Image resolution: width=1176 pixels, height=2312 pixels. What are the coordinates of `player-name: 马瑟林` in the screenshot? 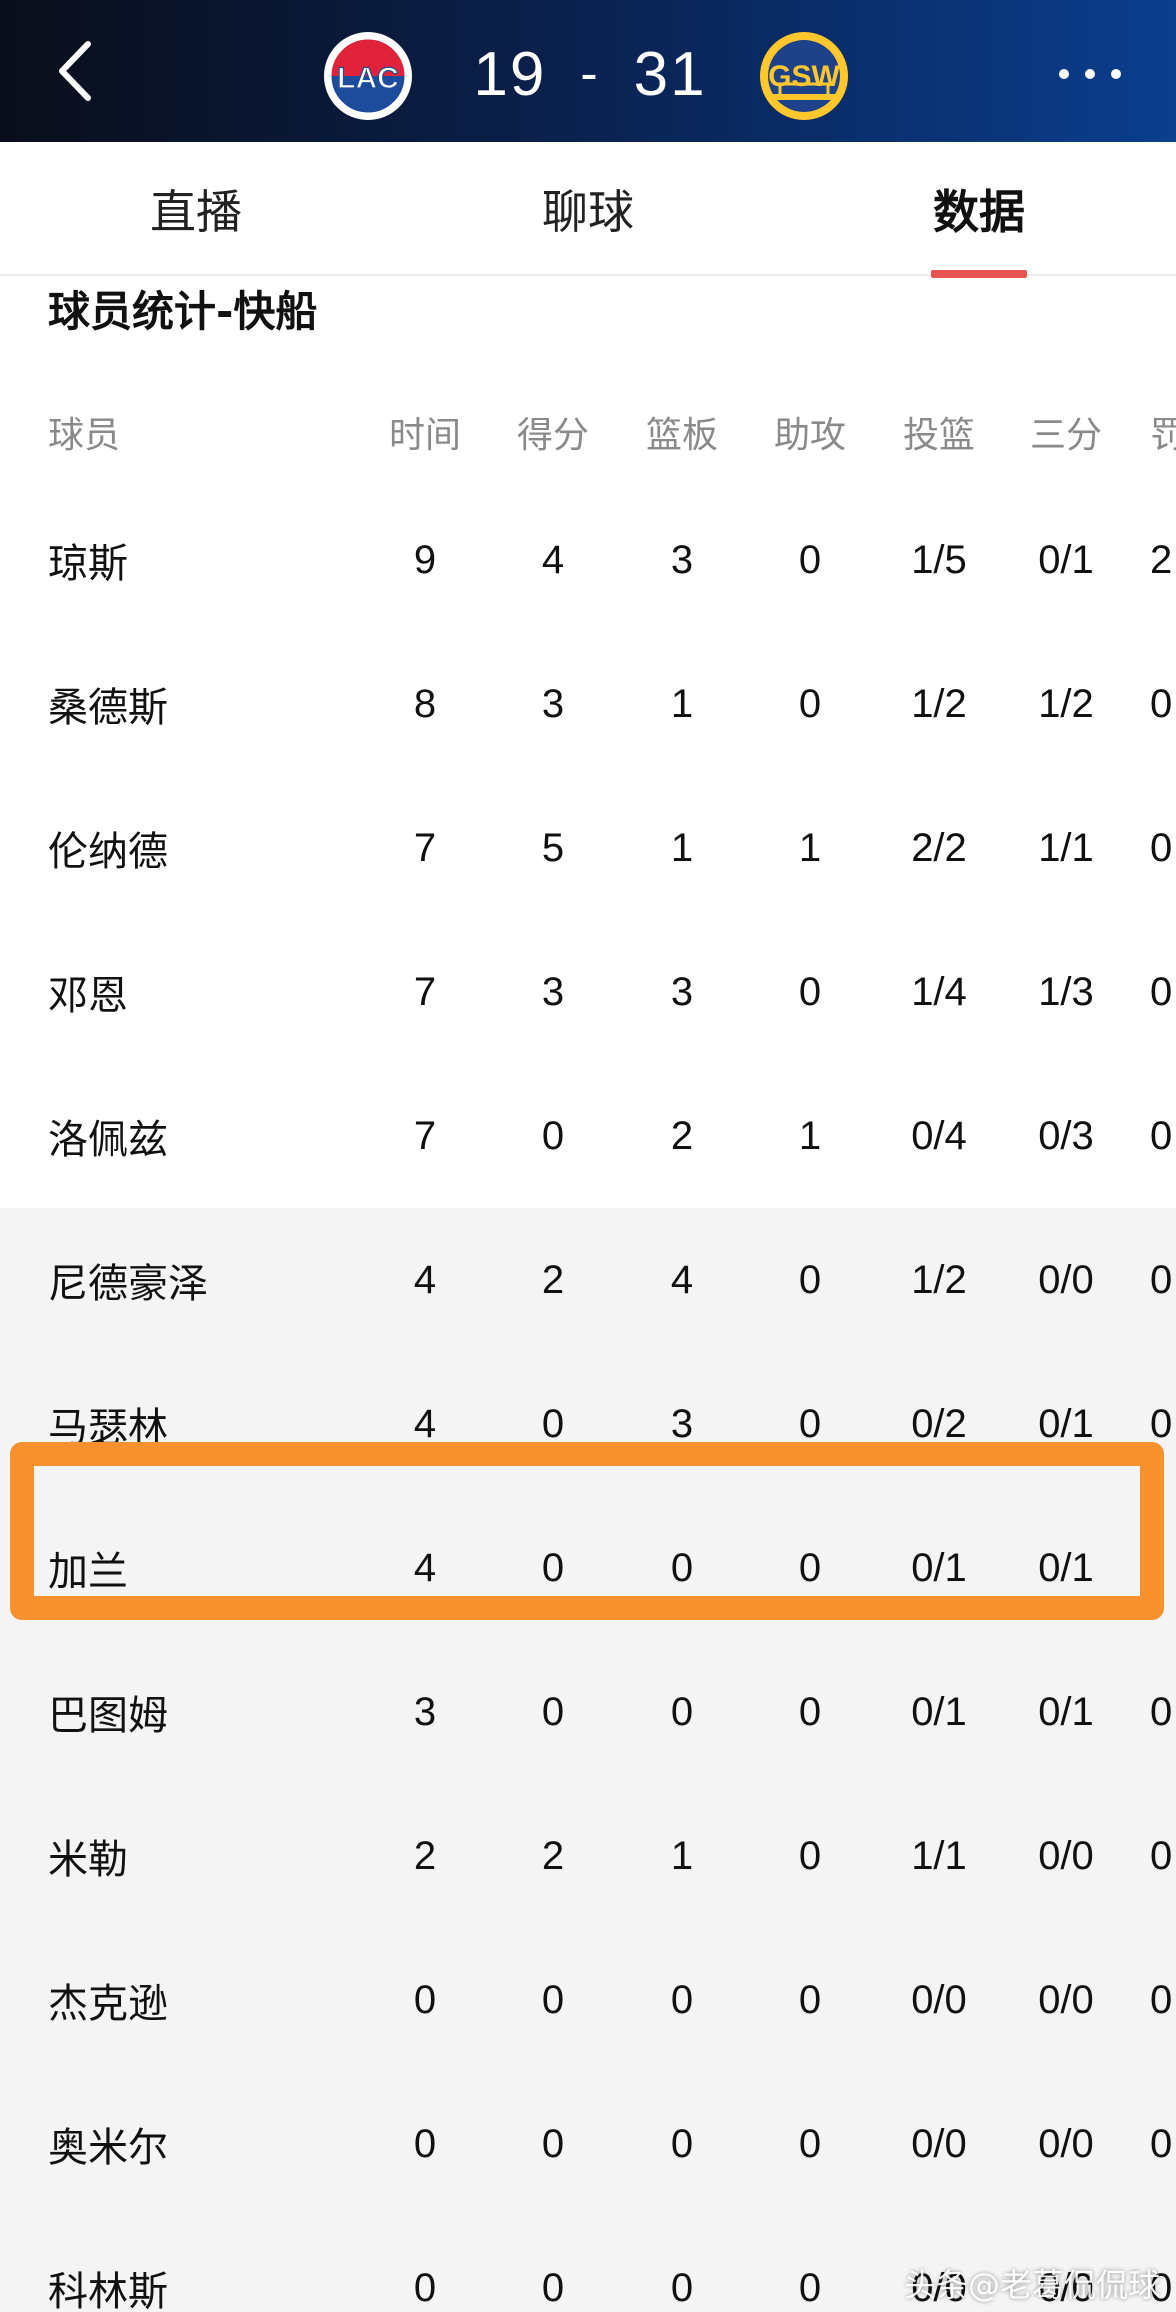 It's located at (108, 1428).